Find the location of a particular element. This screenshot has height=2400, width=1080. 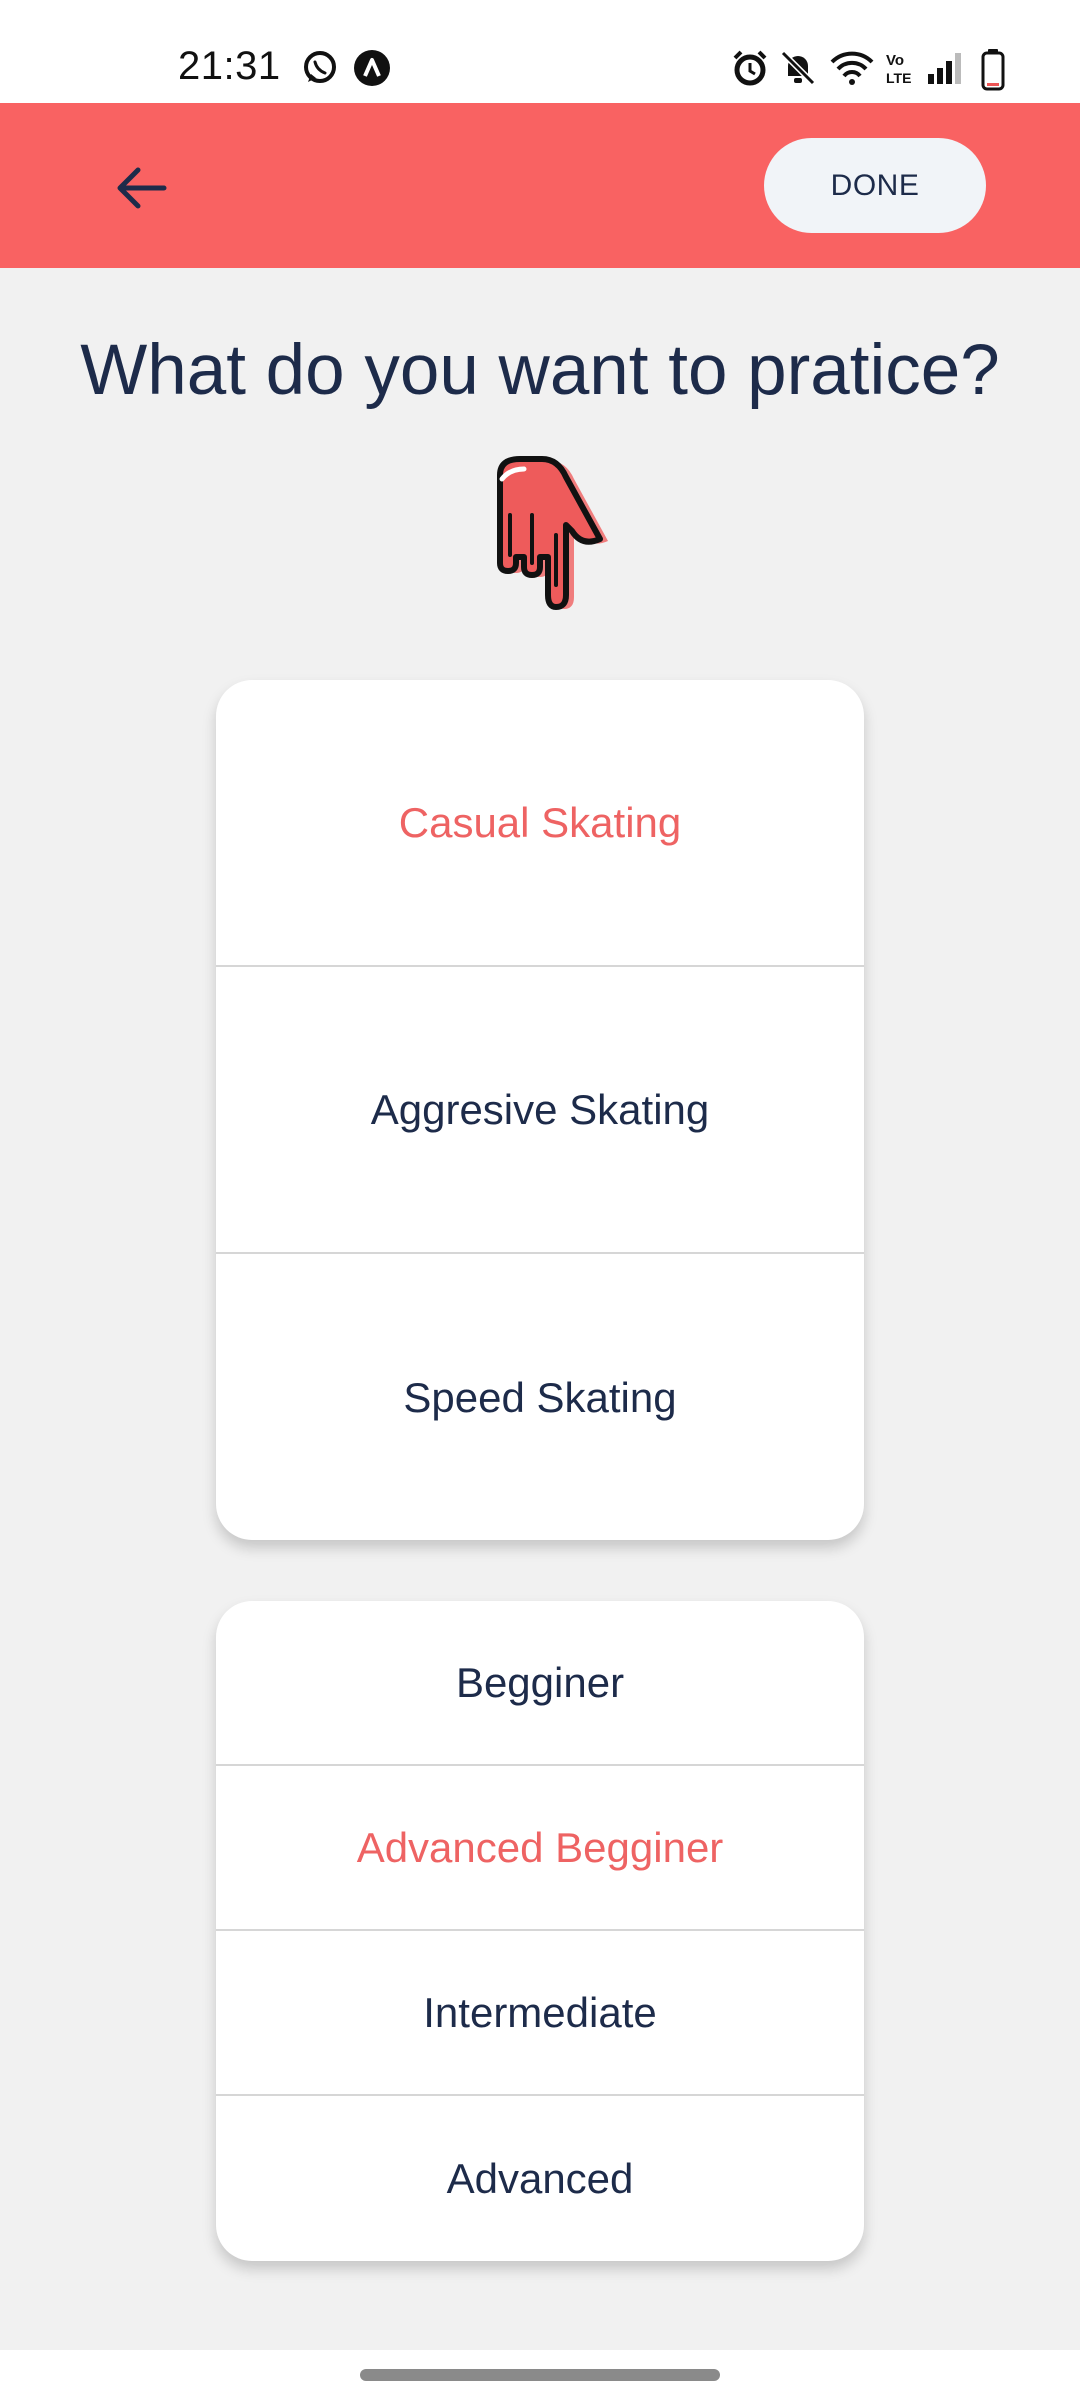

done-button: DONE is located at coordinates (875, 185).